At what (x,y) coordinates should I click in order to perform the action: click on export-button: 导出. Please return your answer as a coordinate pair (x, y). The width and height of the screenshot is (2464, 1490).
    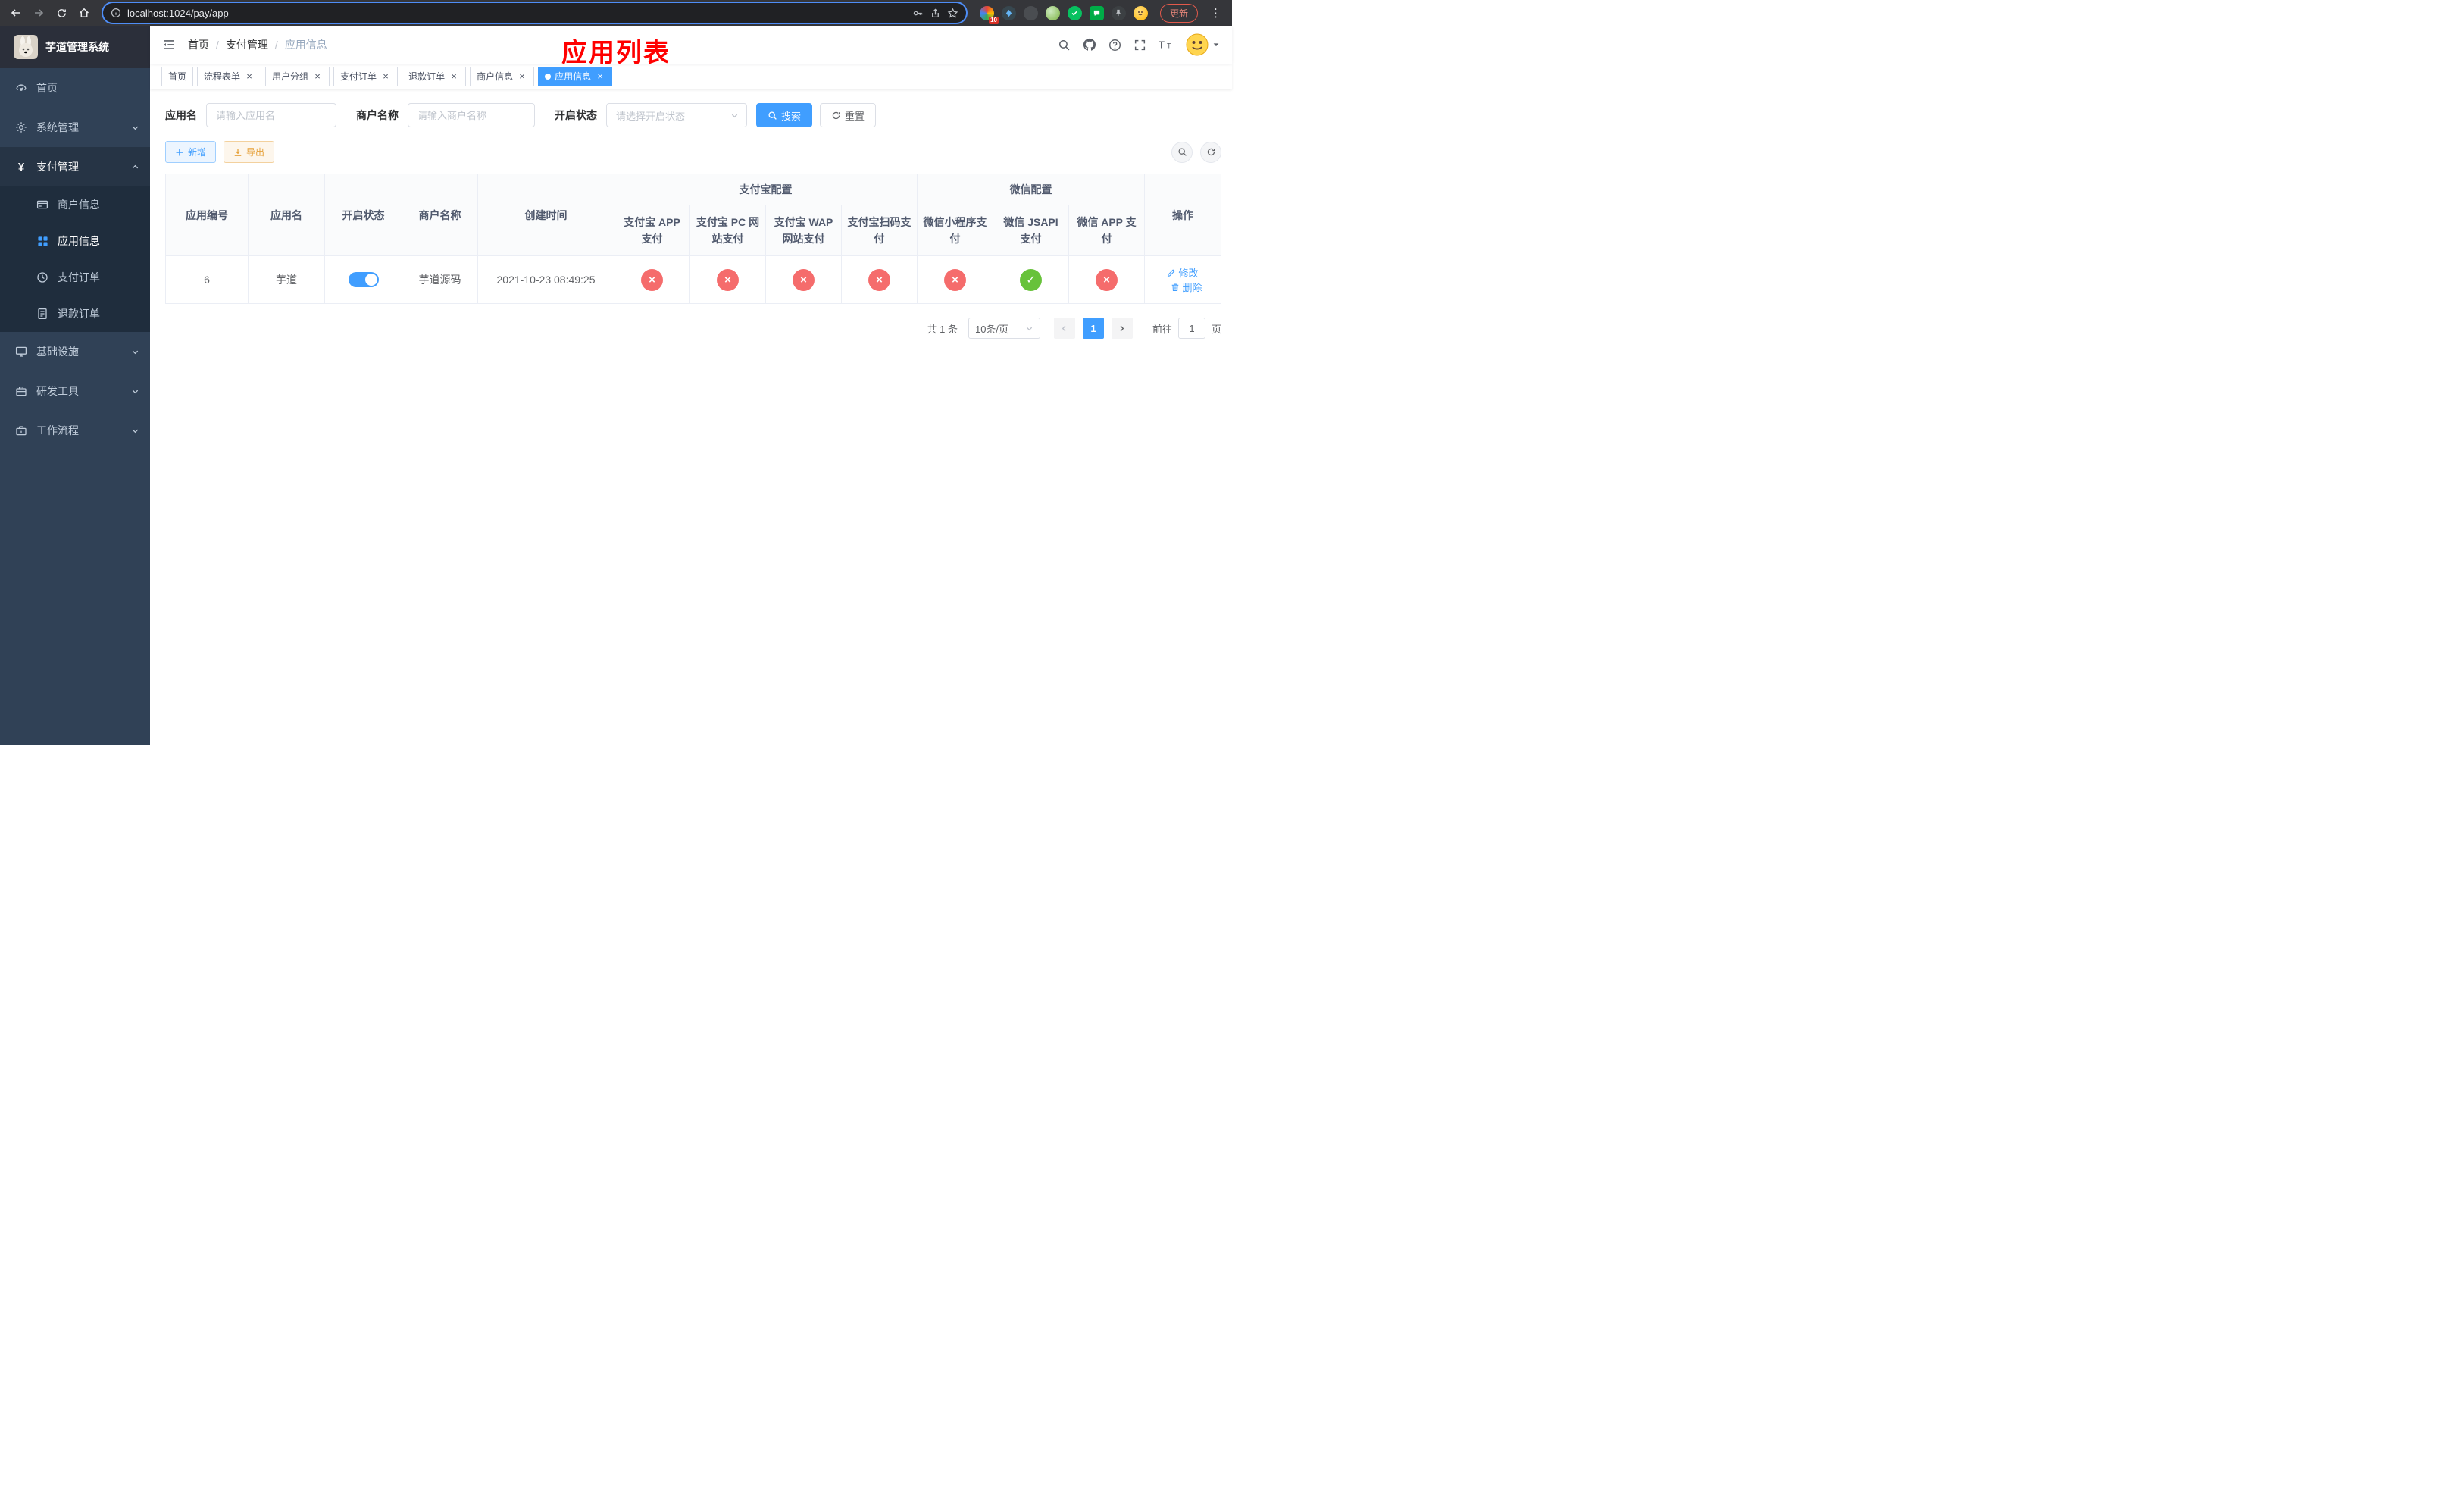
    Looking at the image, I should click on (249, 152).